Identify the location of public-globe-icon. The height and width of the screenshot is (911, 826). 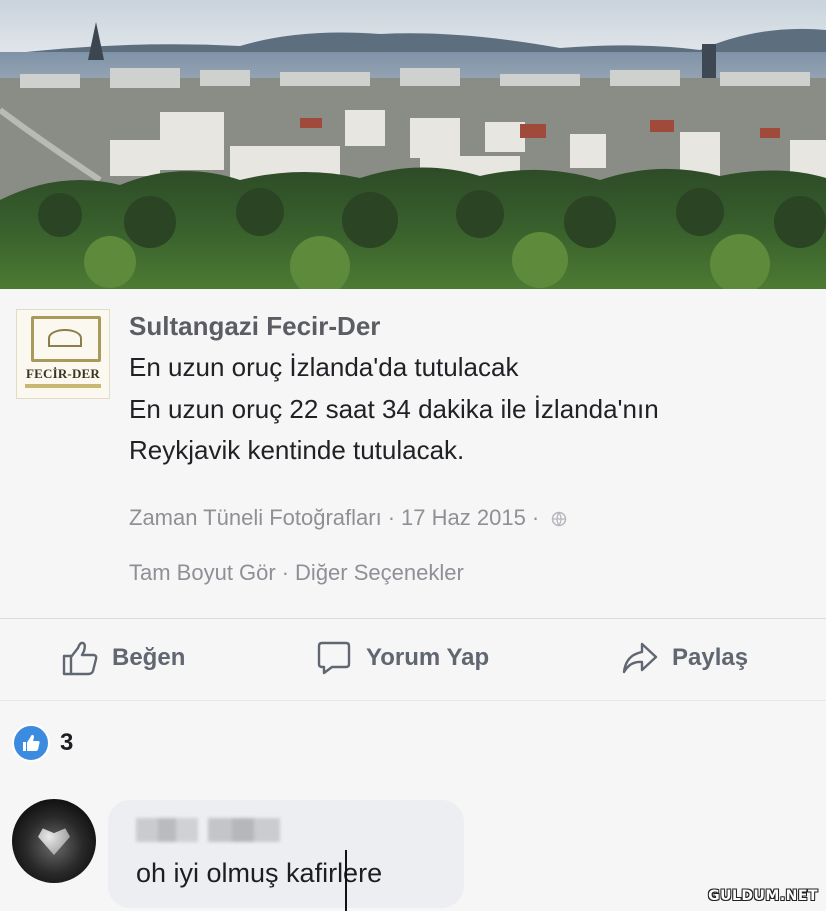
(559, 519).